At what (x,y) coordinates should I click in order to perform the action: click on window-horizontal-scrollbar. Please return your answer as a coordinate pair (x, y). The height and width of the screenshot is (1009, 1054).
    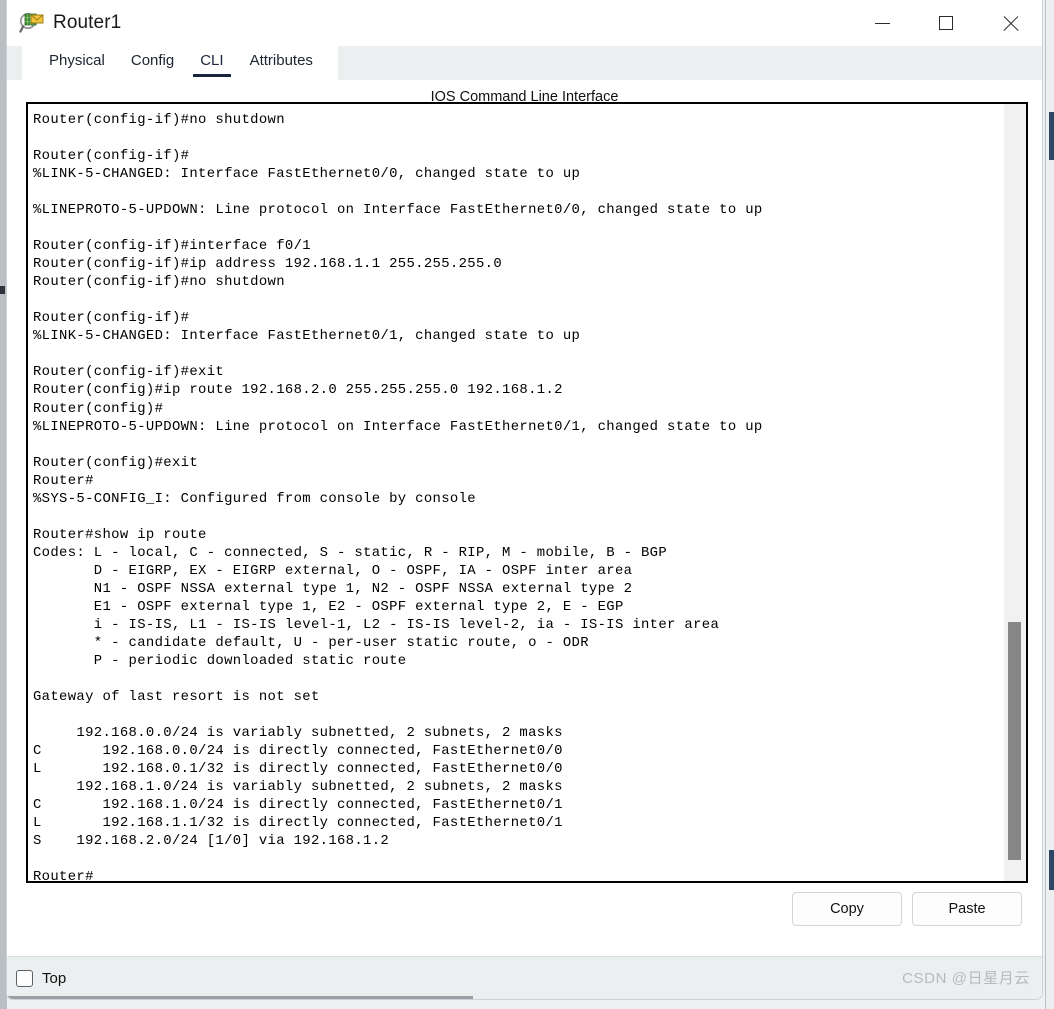
    Looking at the image, I should click on (240, 997).